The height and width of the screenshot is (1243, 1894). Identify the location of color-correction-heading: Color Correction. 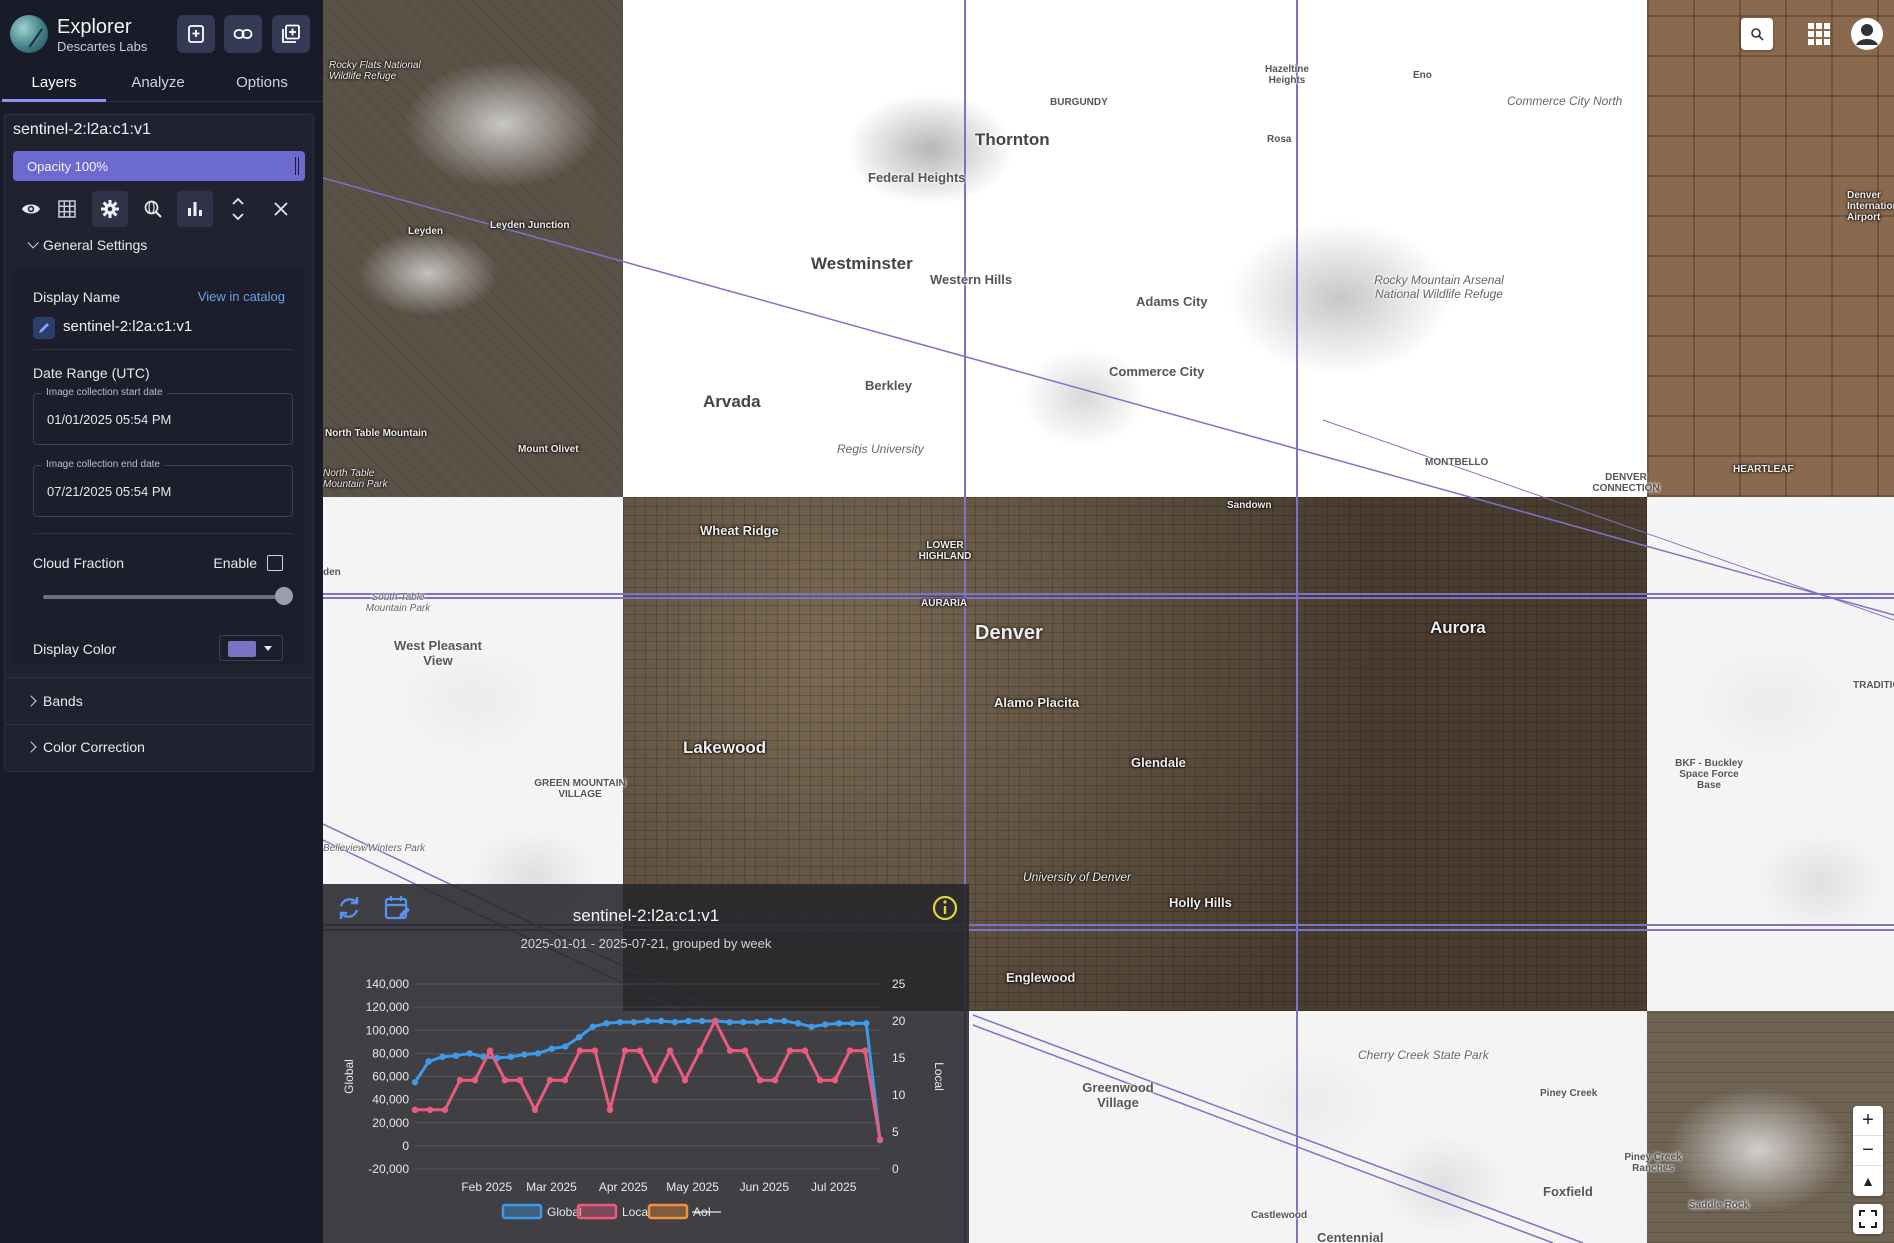
(94, 747).